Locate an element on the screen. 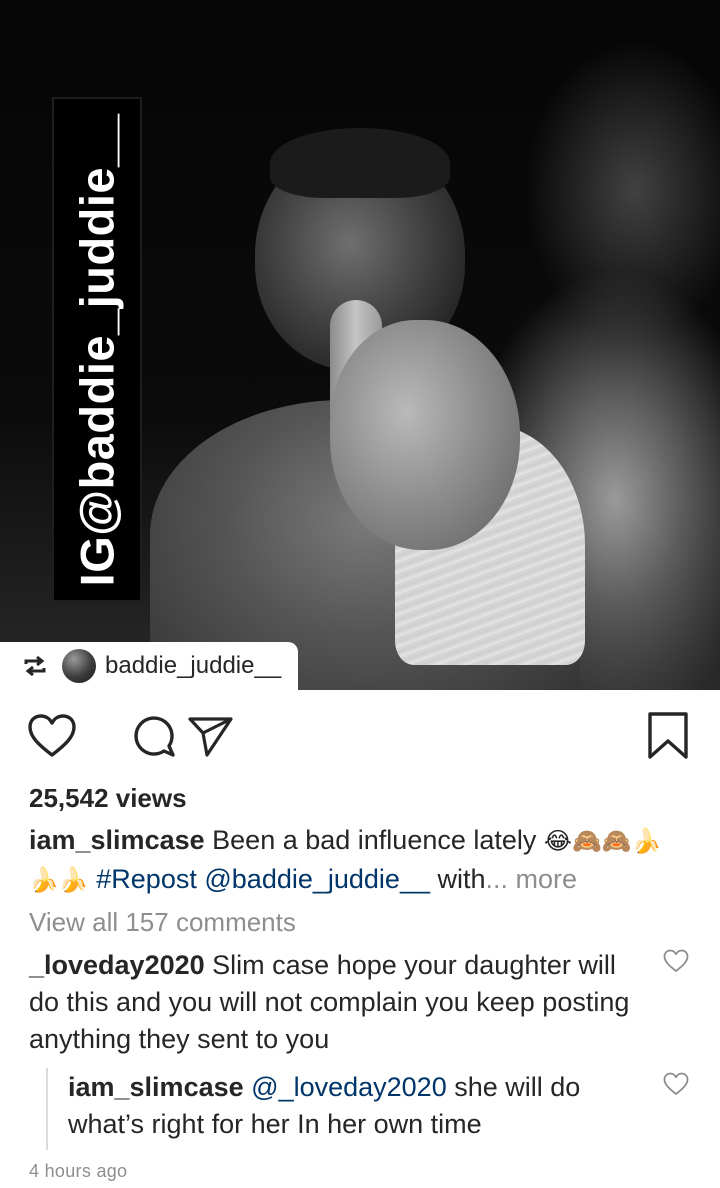 The image size is (720, 1188). caption-emojis-continued: 🍌🍌 is located at coordinates (59, 880).